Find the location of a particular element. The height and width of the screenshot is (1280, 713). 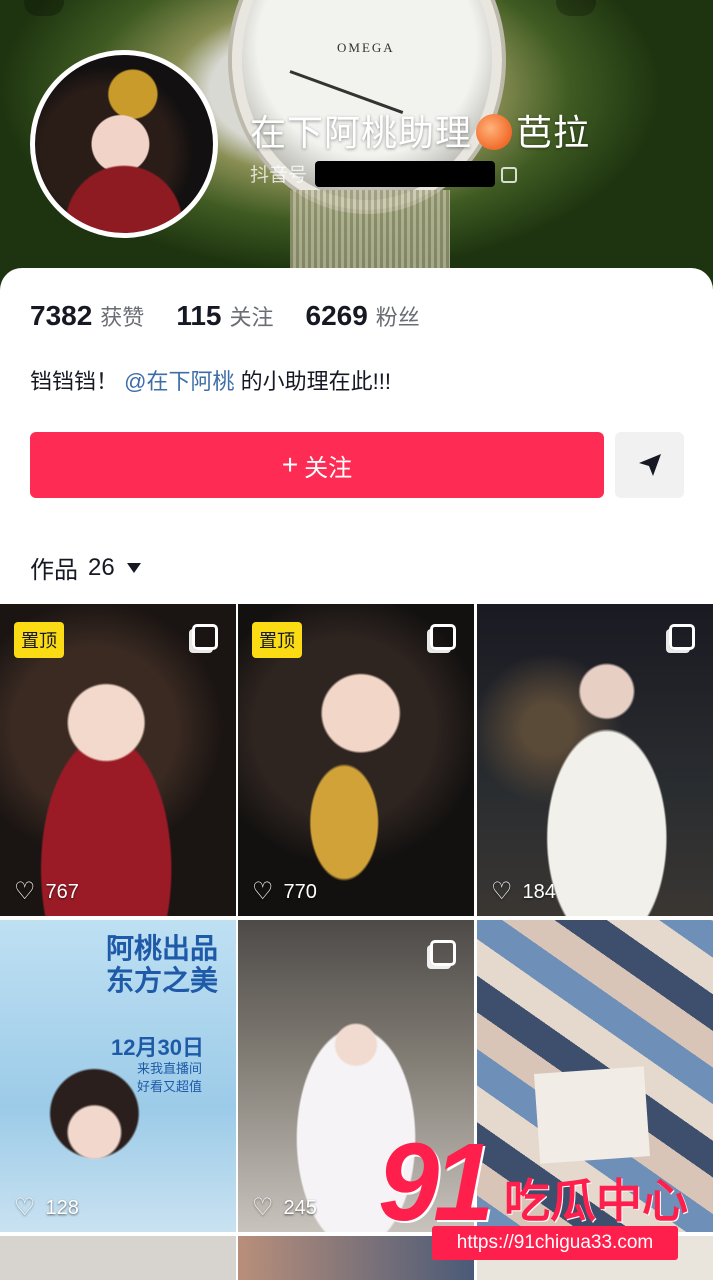

stat-likes: 7382 获赞 is located at coordinates (87, 316).